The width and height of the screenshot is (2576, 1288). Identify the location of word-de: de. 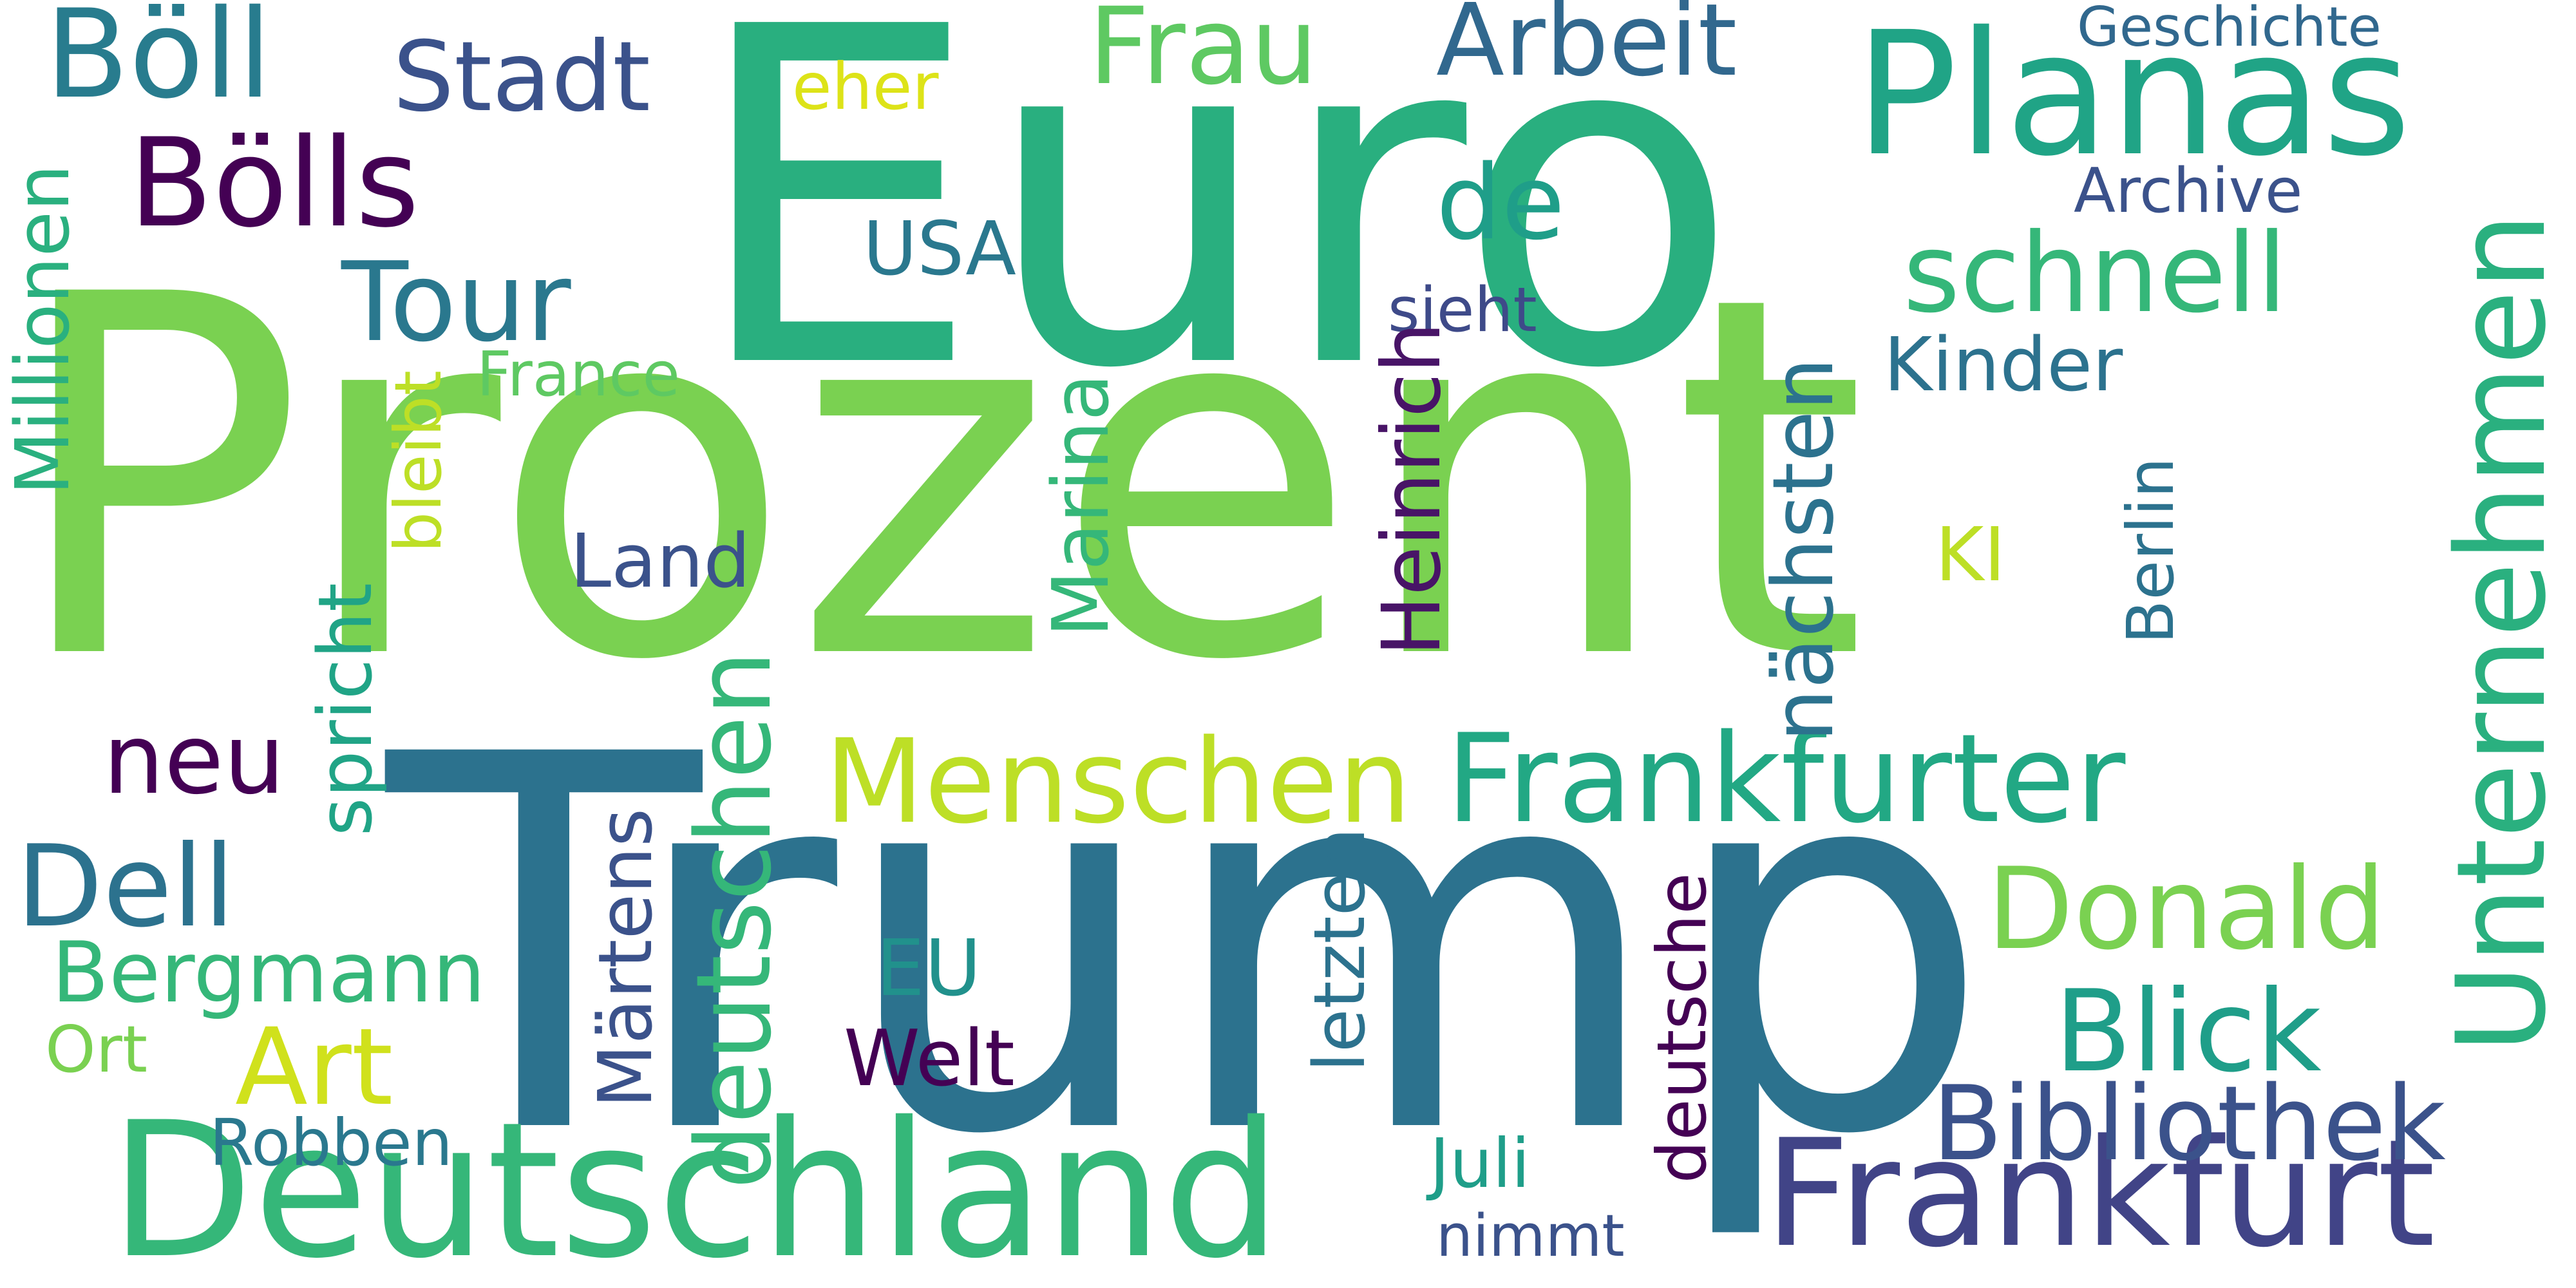
(1500, 202).